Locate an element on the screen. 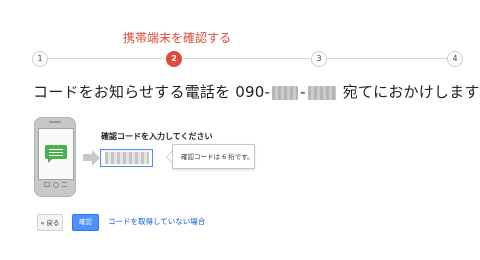 Image resolution: width=480 pixels, height=260 pixels. no-code-link: コードを取得していない場合 is located at coordinates (156, 221).